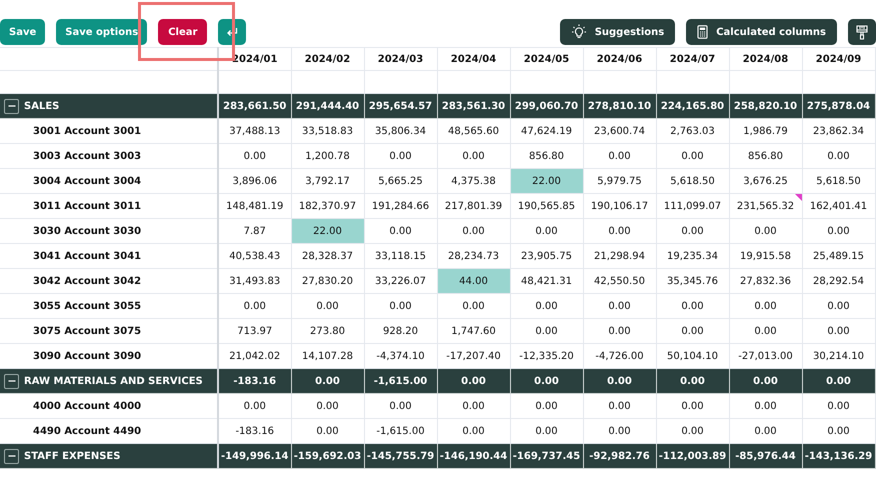  What do you see at coordinates (838, 206) in the screenshot?
I see `value-cell: 162,401.41` at bounding box center [838, 206].